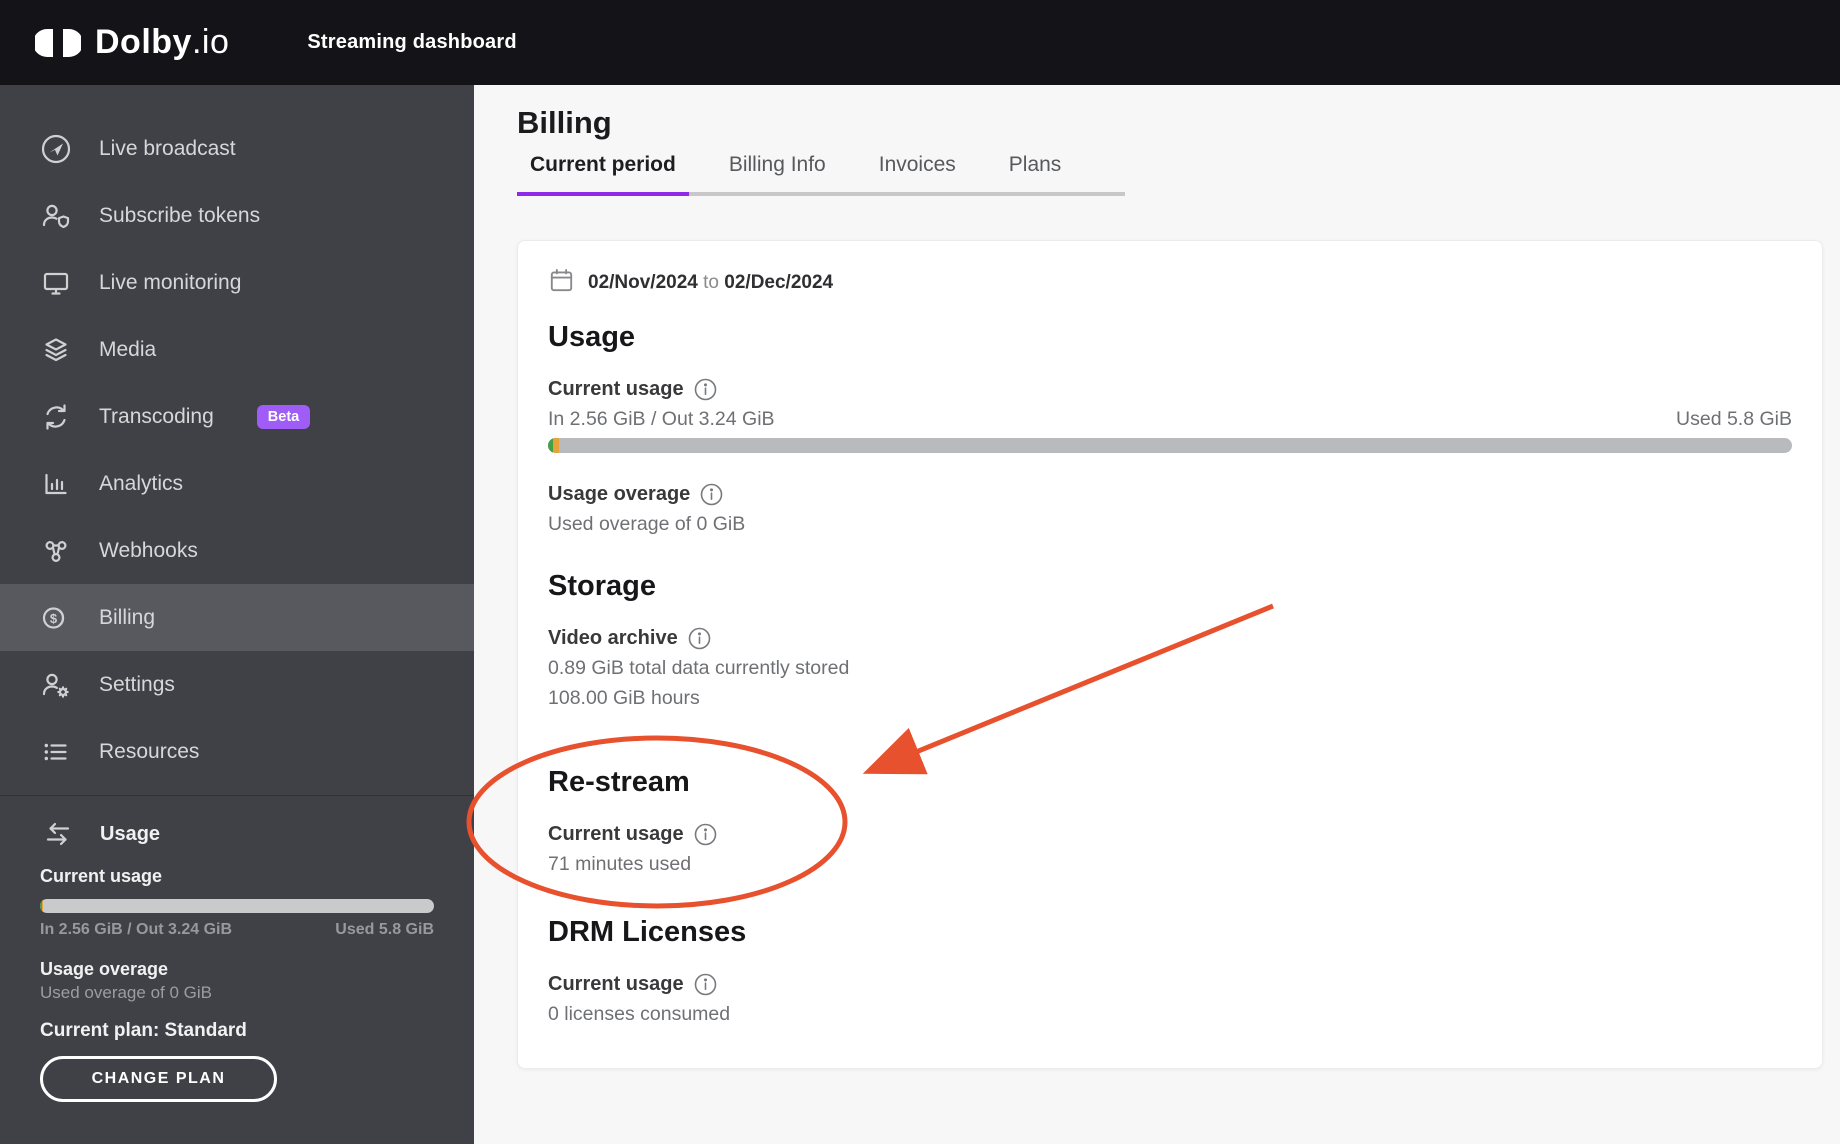 The image size is (1840, 1144). I want to click on sidebar-item-analytics: Analytics, so click(237, 483).